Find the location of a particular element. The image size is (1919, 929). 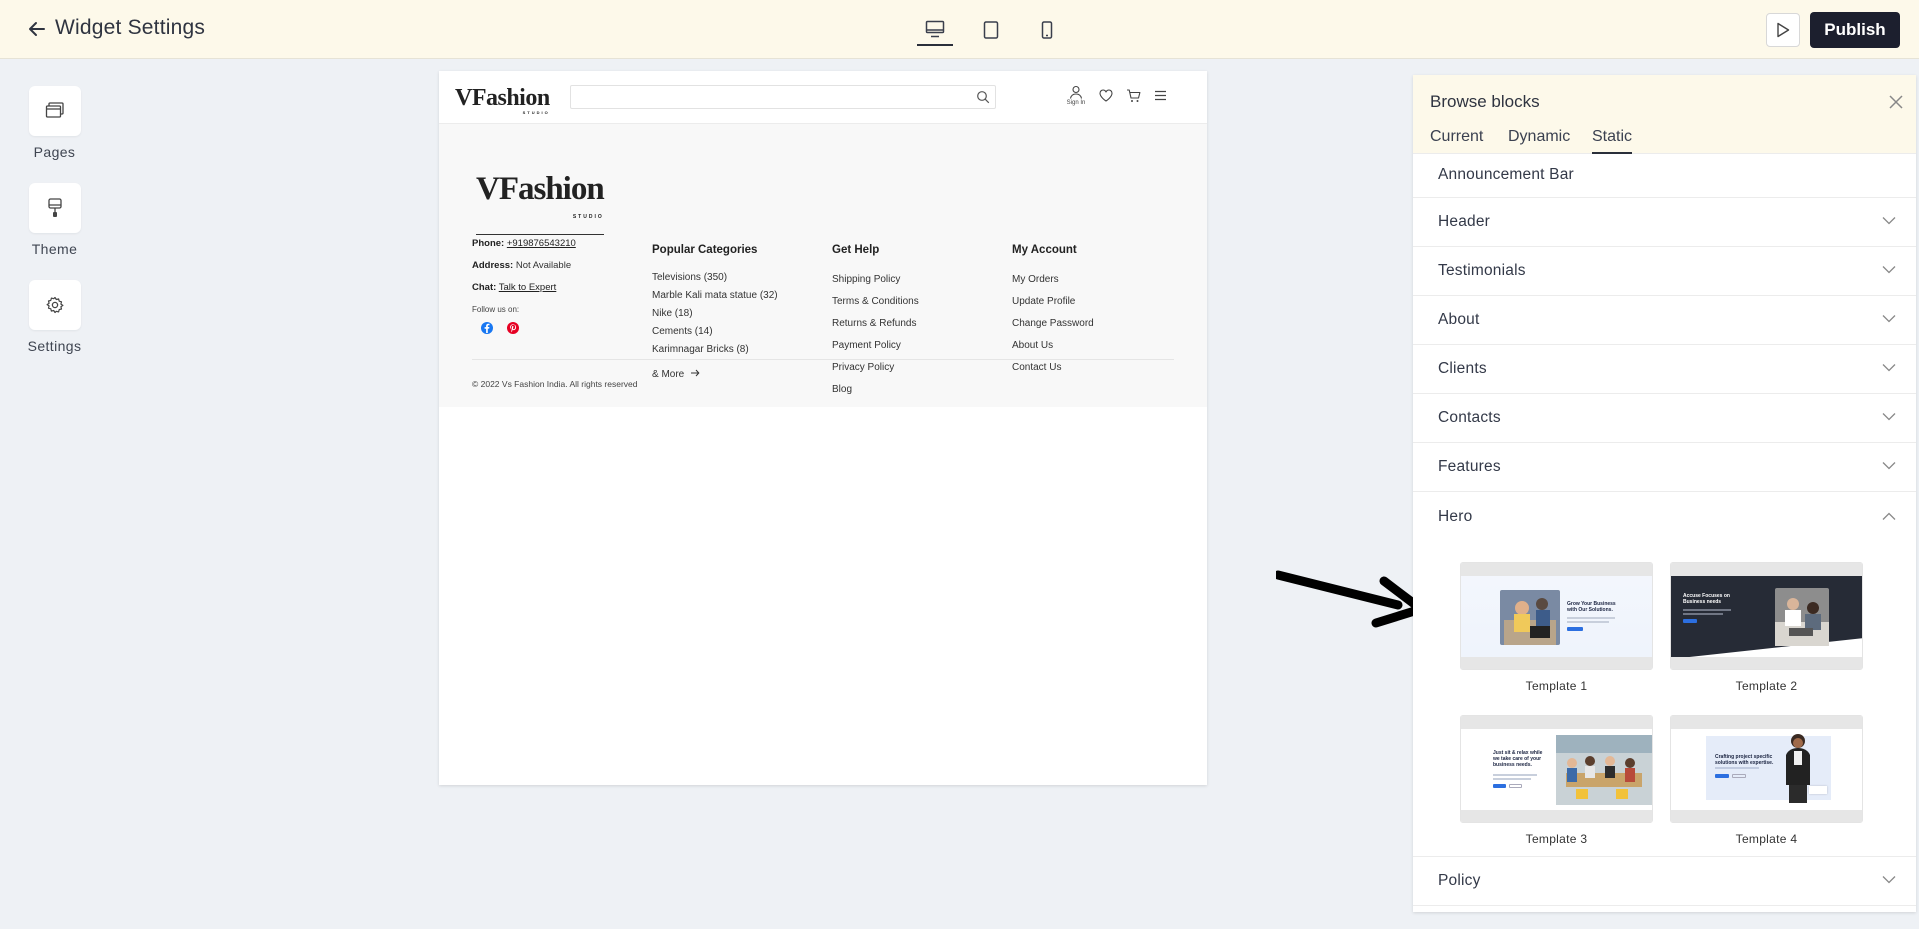

block-contacts: Contacts is located at coordinates (1664, 418).